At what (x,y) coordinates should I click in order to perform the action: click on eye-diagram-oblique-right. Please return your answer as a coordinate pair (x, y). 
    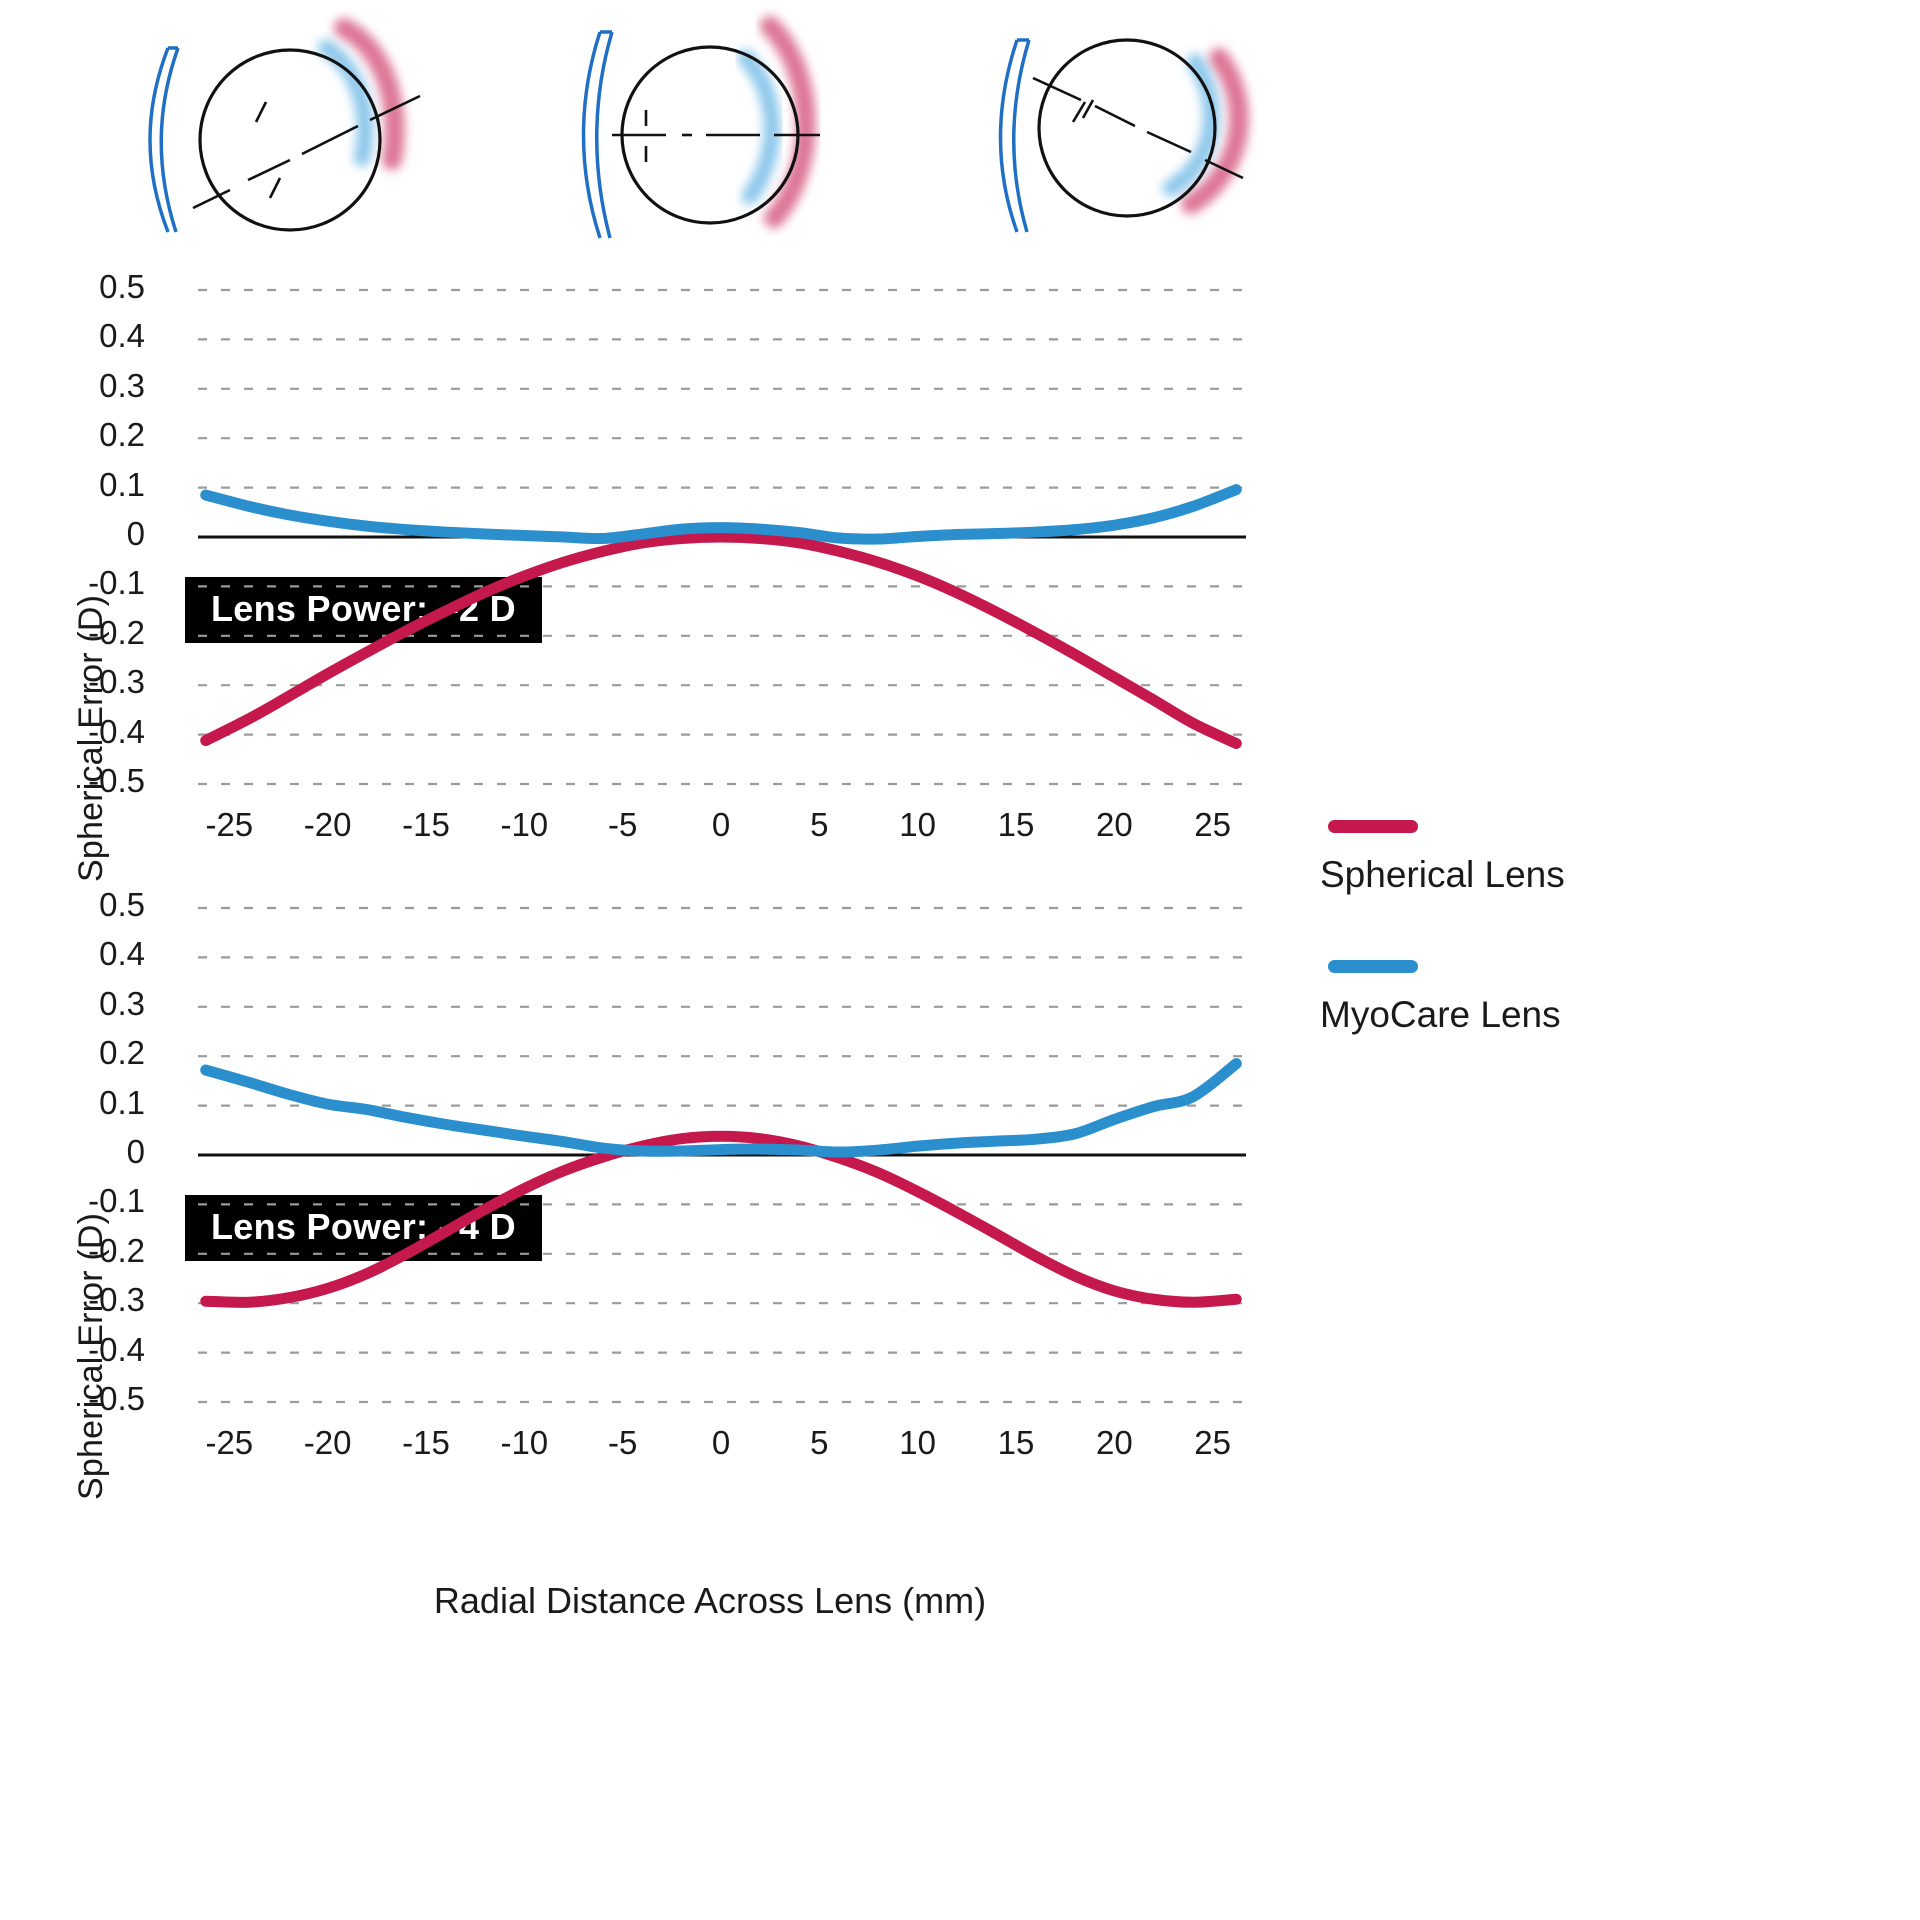
    Looking at the image, I should click on (1160, 135).